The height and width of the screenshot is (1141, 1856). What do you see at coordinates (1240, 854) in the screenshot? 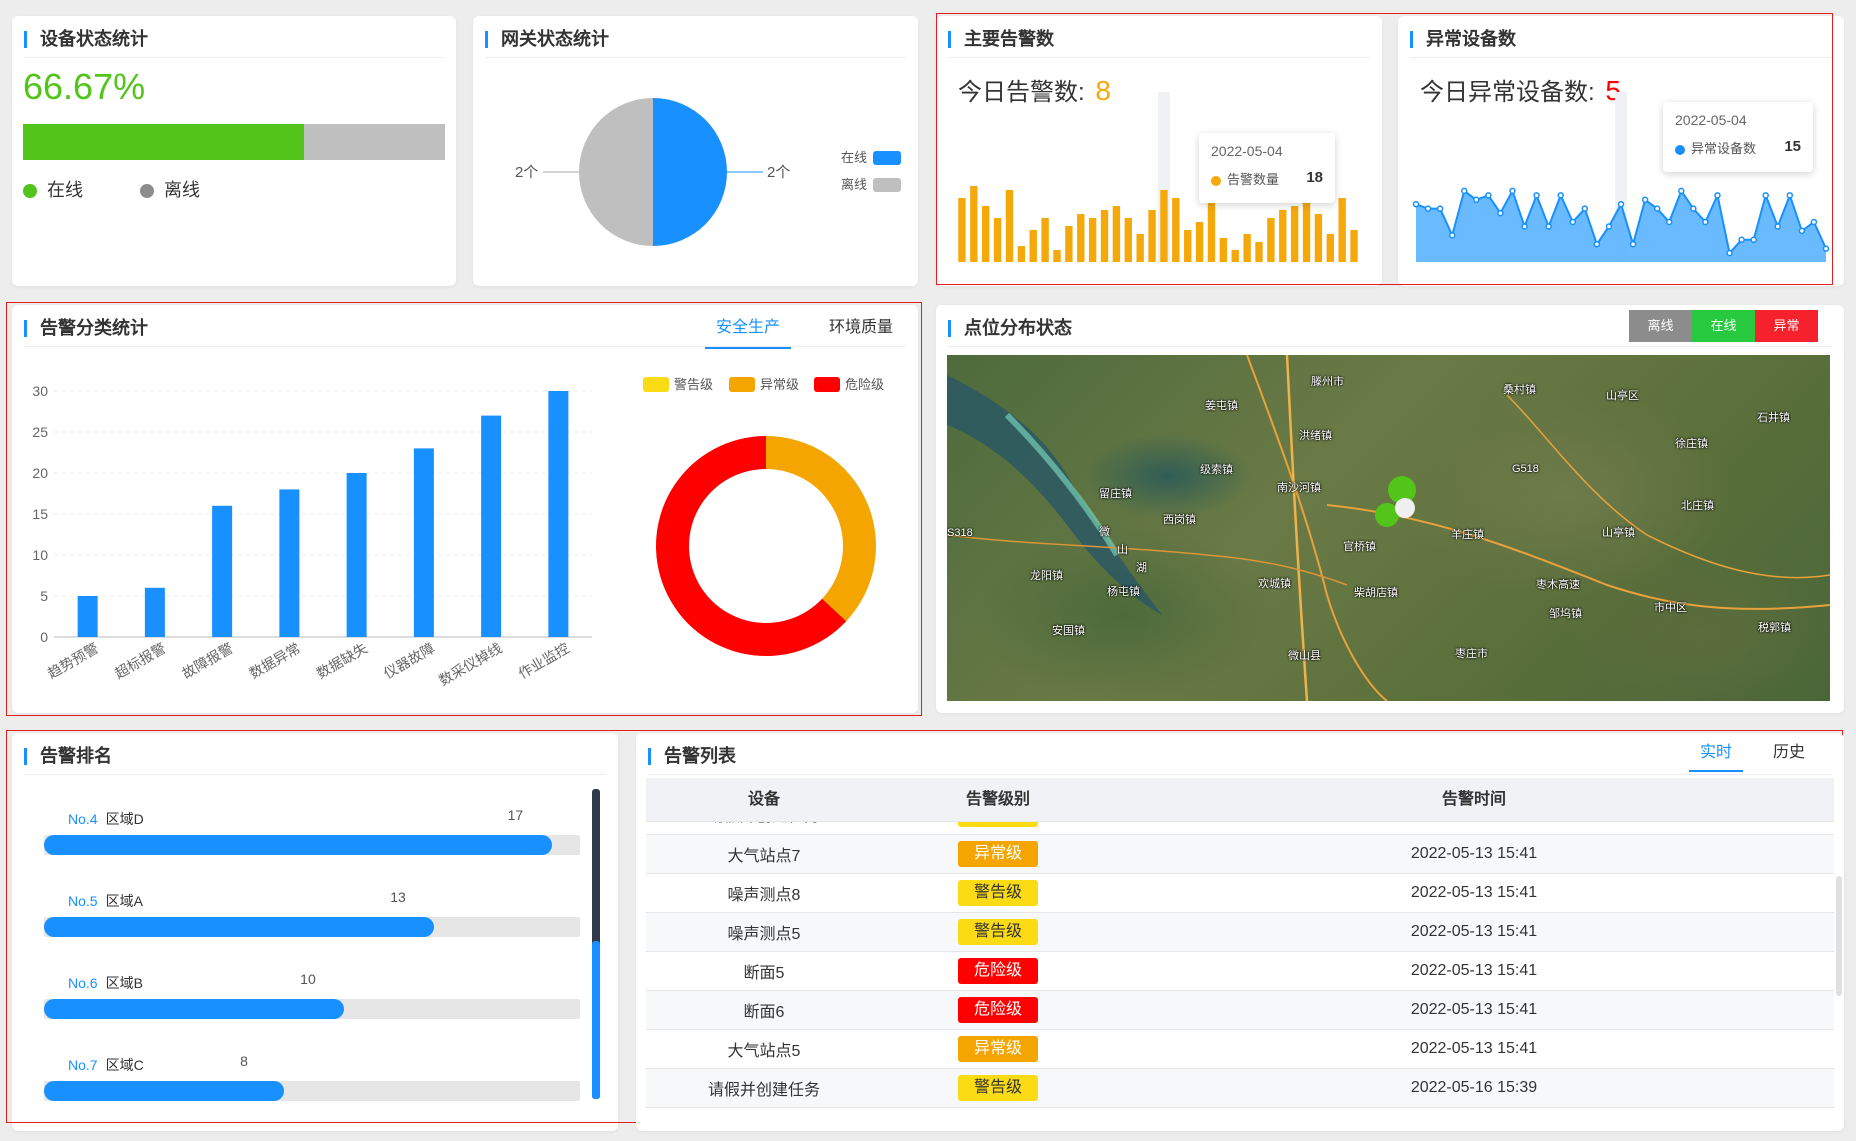
I see `table-row: 大气站点7 异常级 2022-05-13 15:41` at bounding box center [1240, 854].